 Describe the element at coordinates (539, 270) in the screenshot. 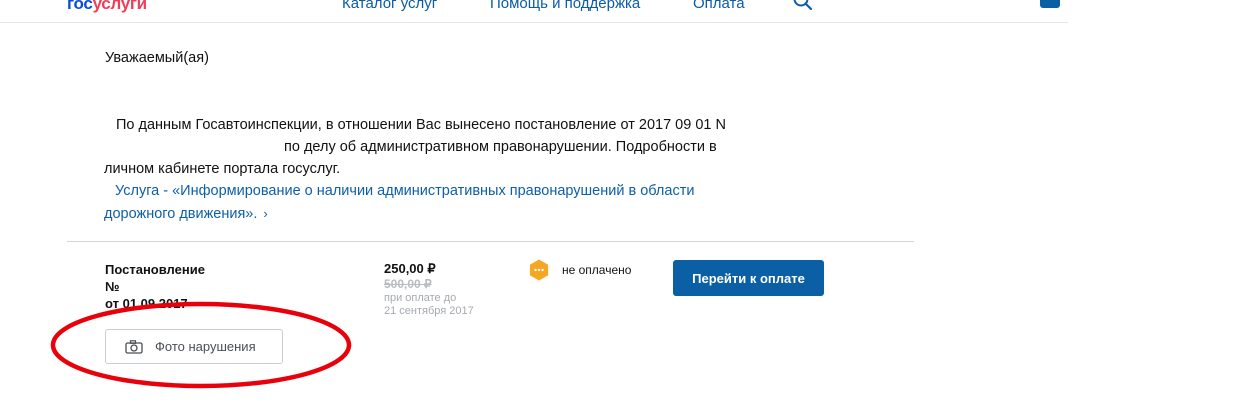

I see `pending-status-icon` at that location.